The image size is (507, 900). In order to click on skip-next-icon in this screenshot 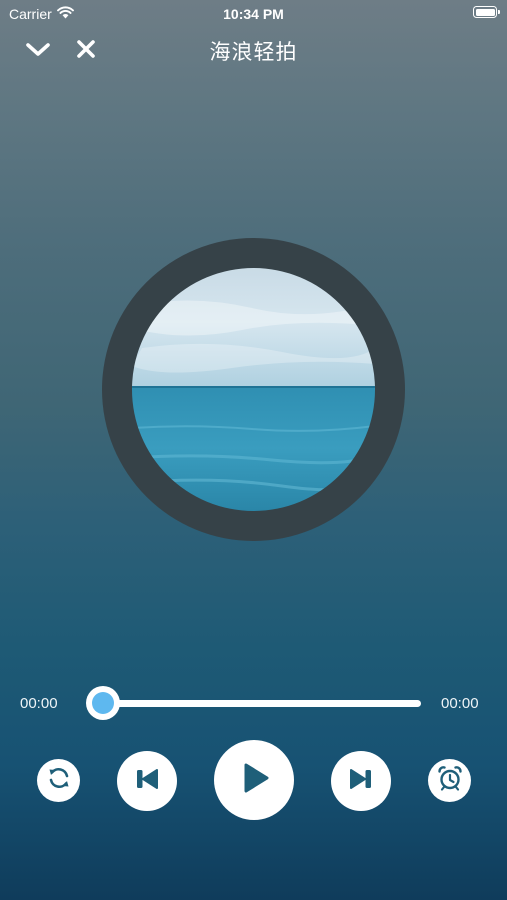, I will do `click(361, 781)`.